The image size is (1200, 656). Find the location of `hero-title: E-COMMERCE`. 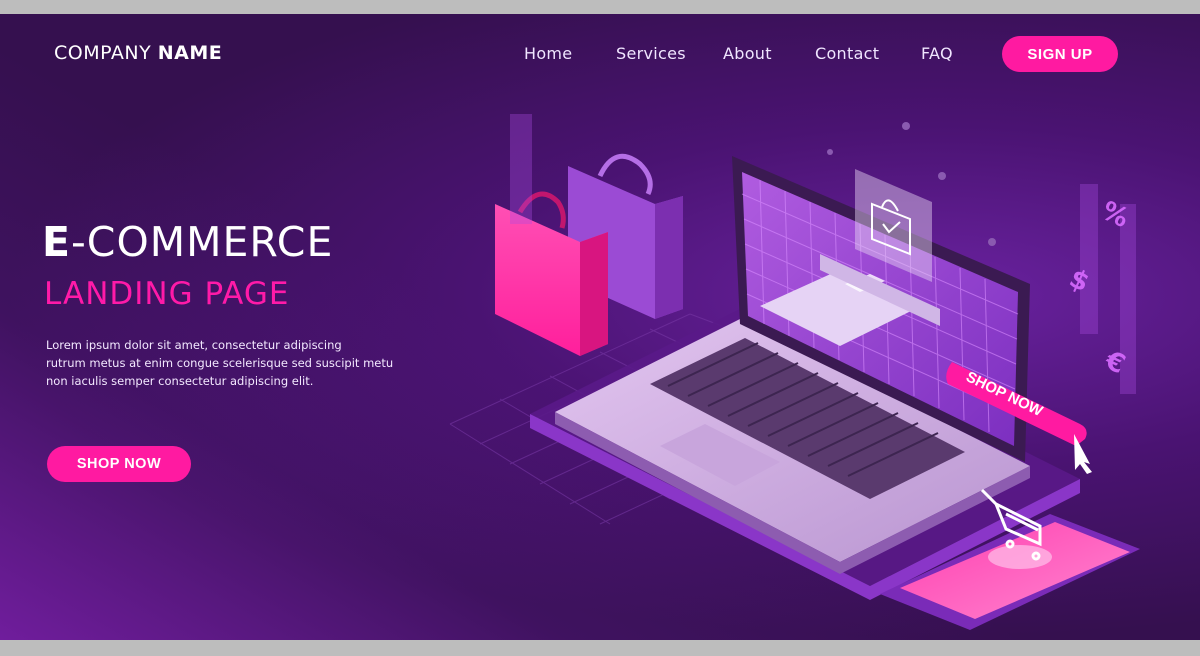

hero-title: E-COMMERCE is located at coordinates (187, 242).